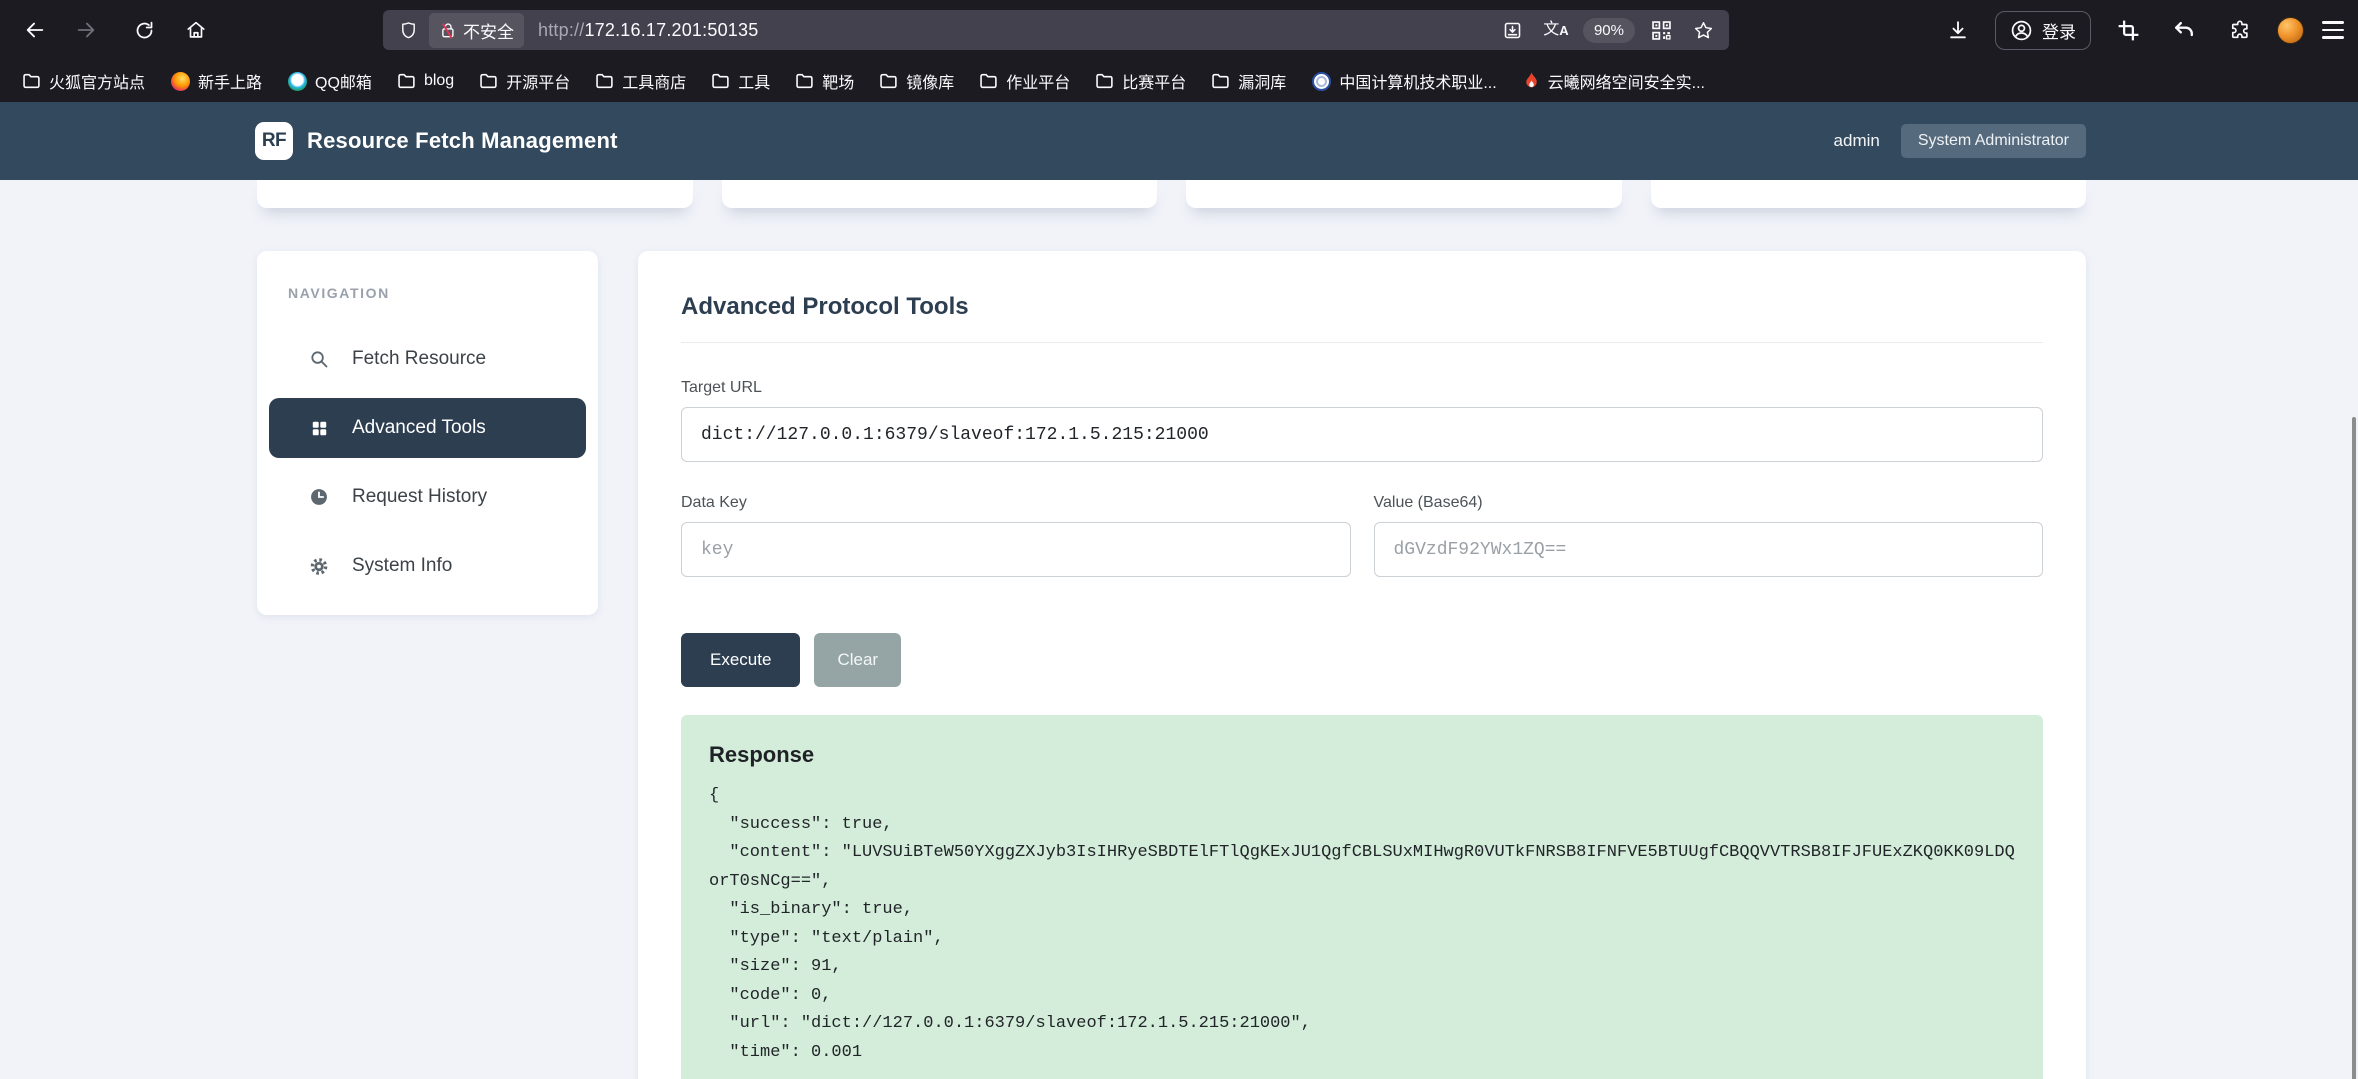  Describe the element at coordinates (1703, 30) in the screenshot. I see `bookmark-star-icon` at that location.